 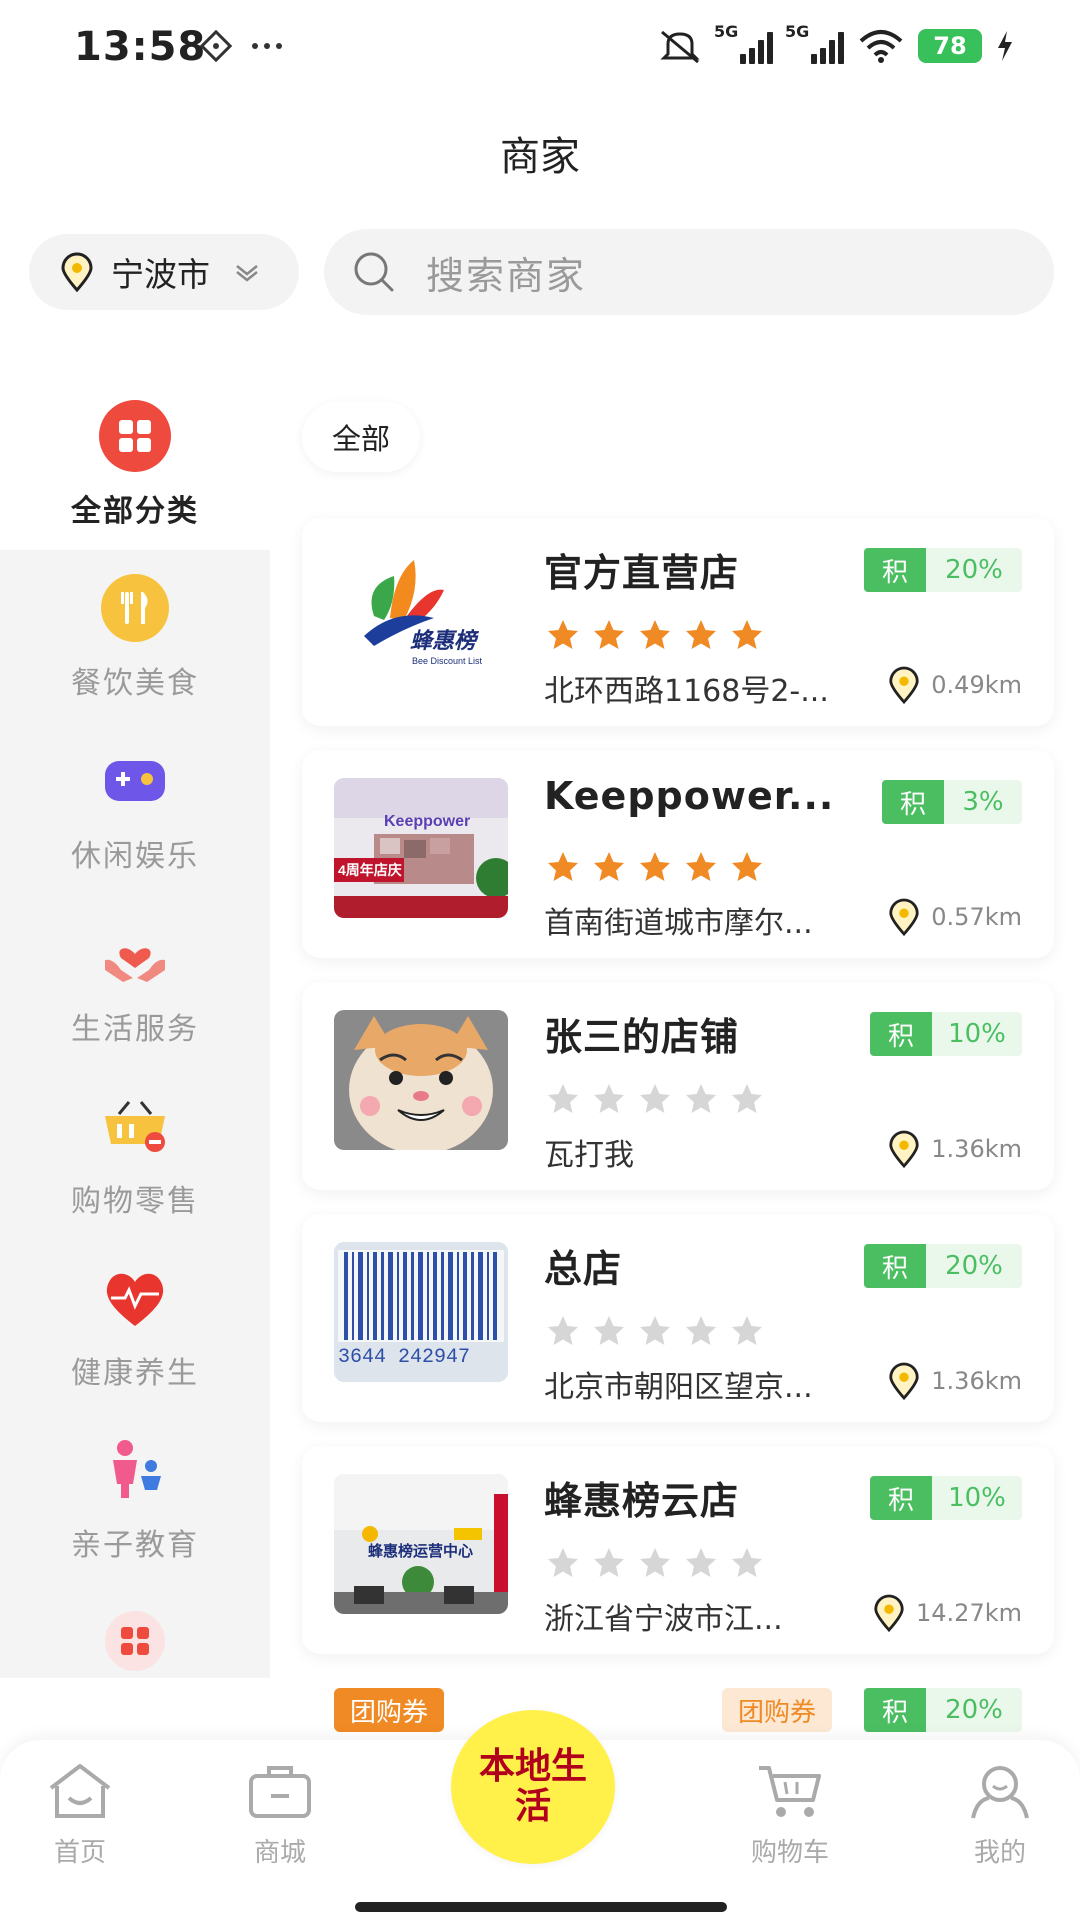 What do you see at coordinates (135, 1499) in the screenshot?
I see `sidebar-item-education: 亲子教育` at bounding box center [135, 1499].